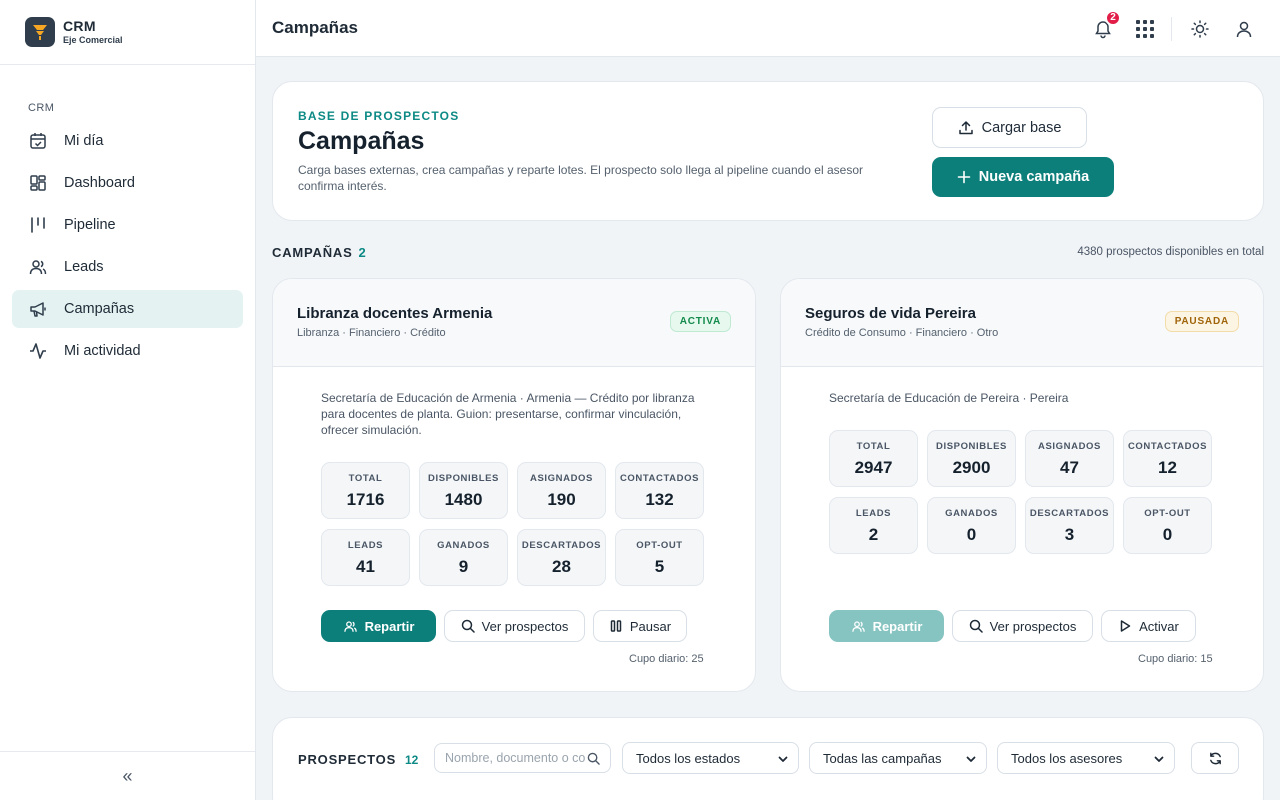  What do you see at coordinates (1167, 467) in the screenshot?
I see `stat-value: 12` at bounding box center [1167, 467].